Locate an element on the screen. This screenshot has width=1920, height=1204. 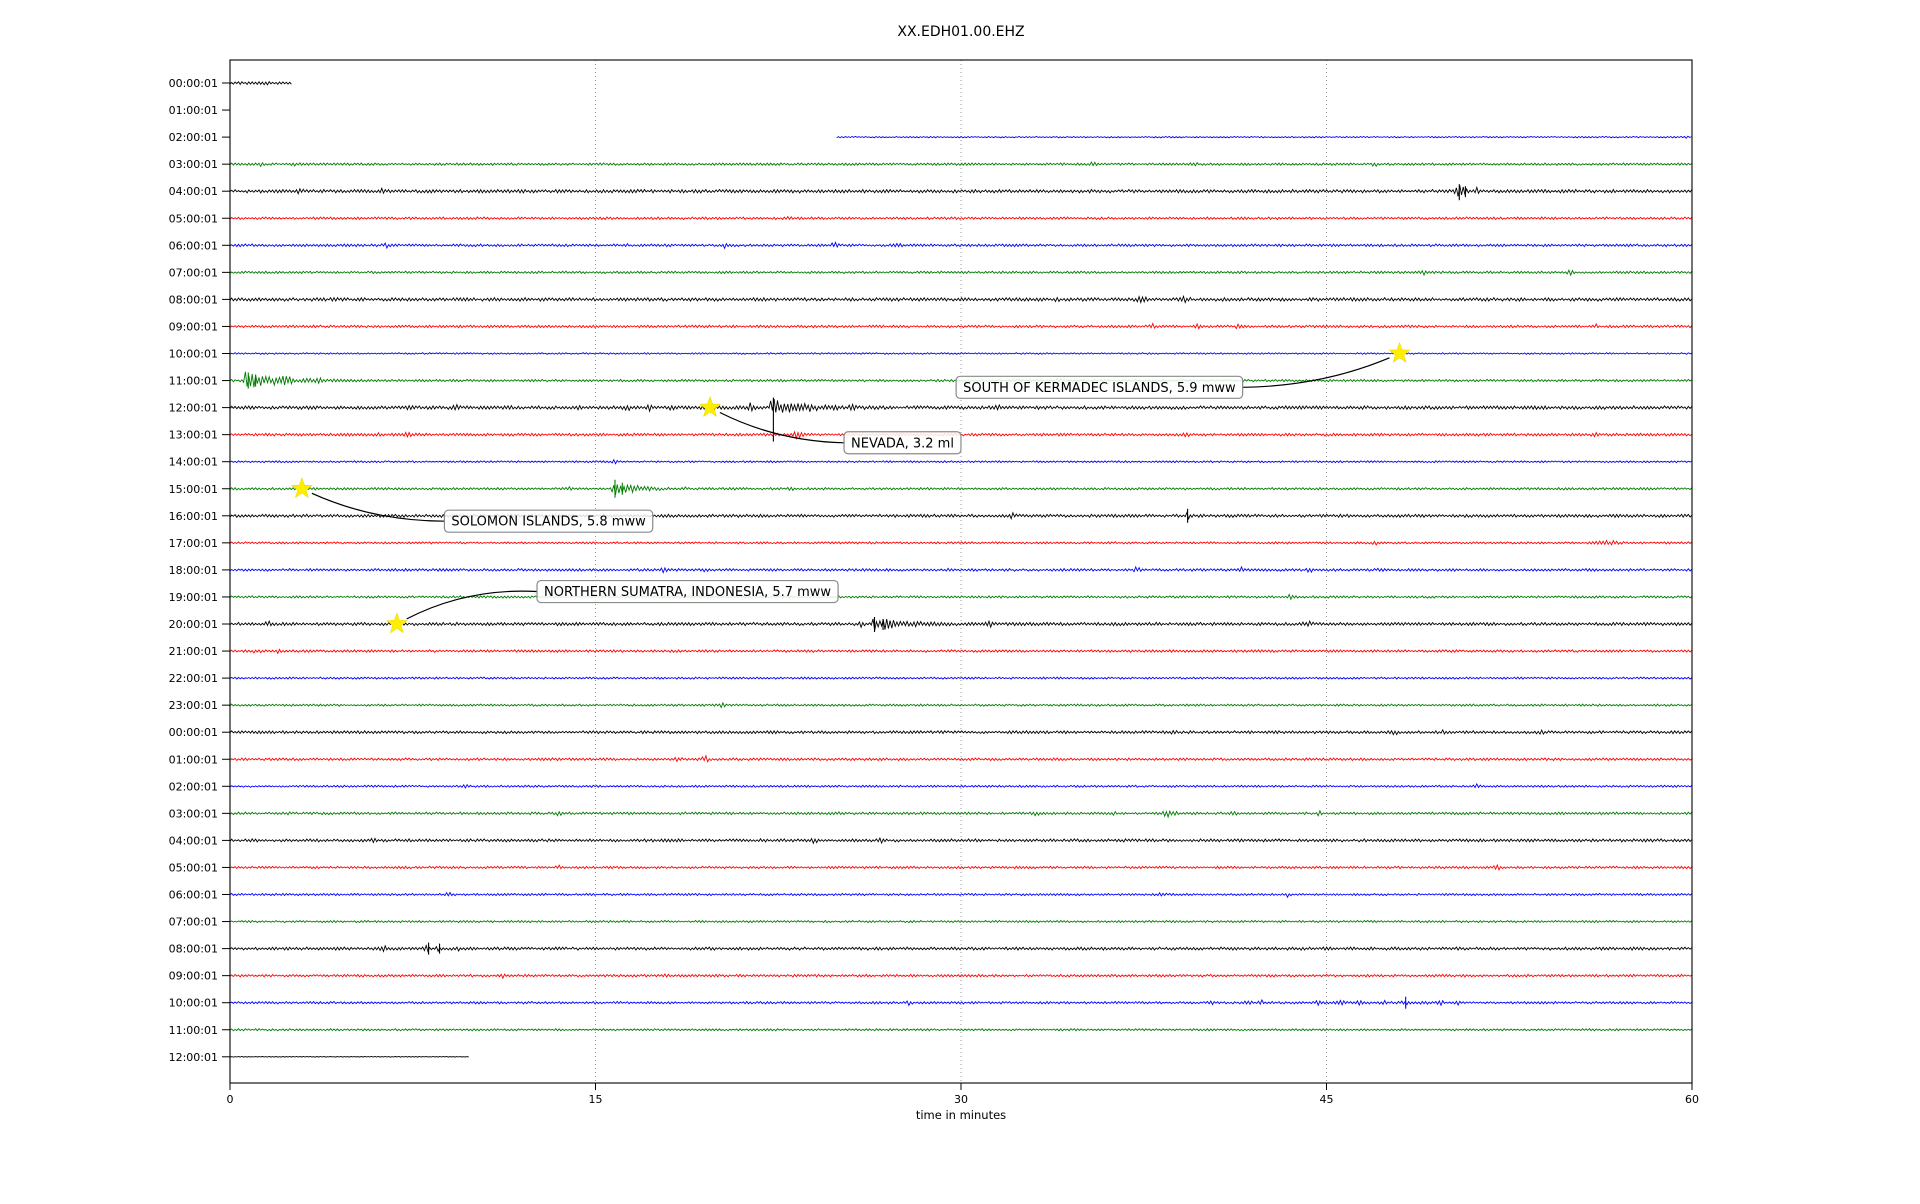
row-label: 23:00:01 is located at coordinates (193, 705).